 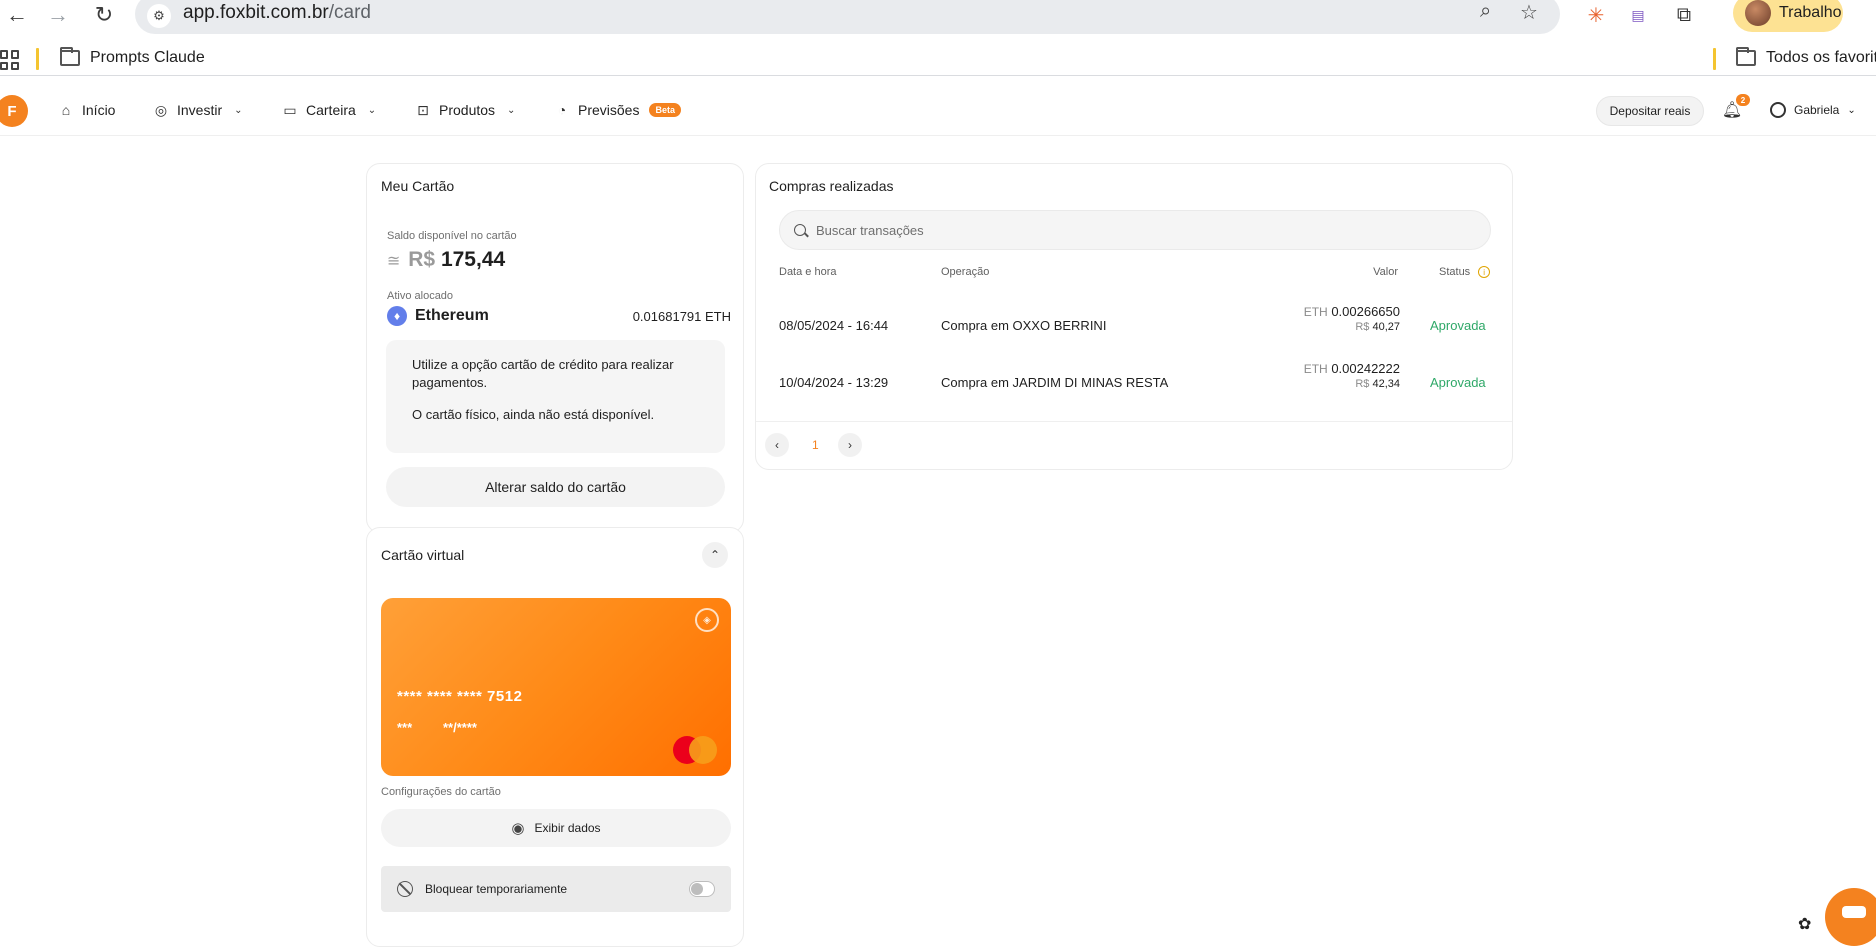 I want to click on block-toggle, so click(x=702, y=889).